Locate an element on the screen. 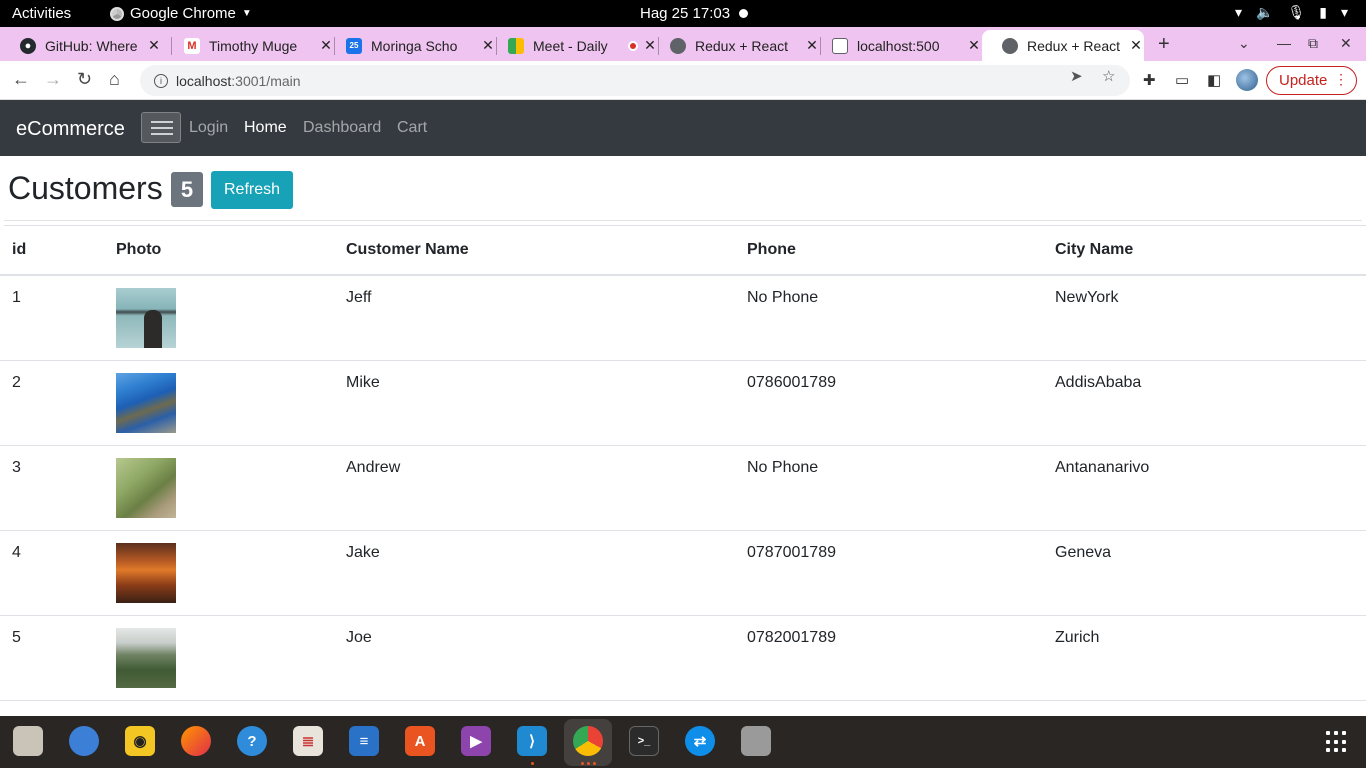  cell-id: 1 is located at coordinates (52, 318).